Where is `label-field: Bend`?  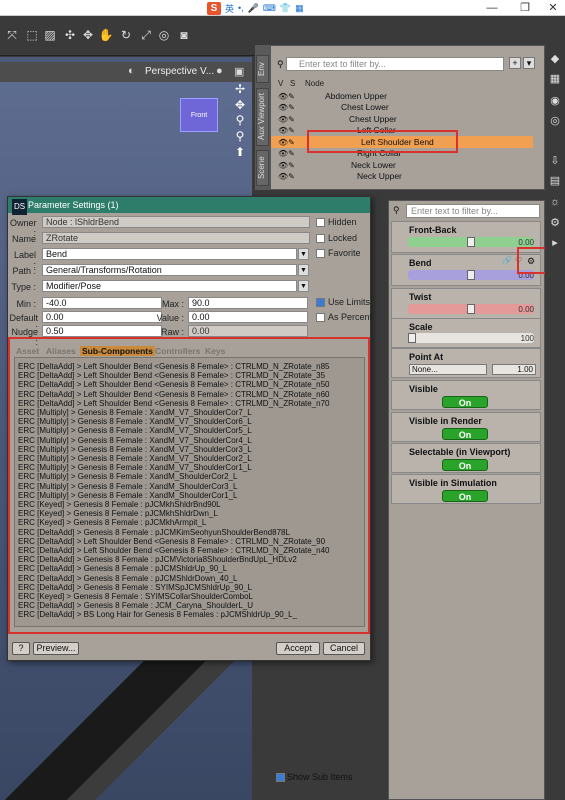 label-field: Bend is located at coordinates (169, 254).